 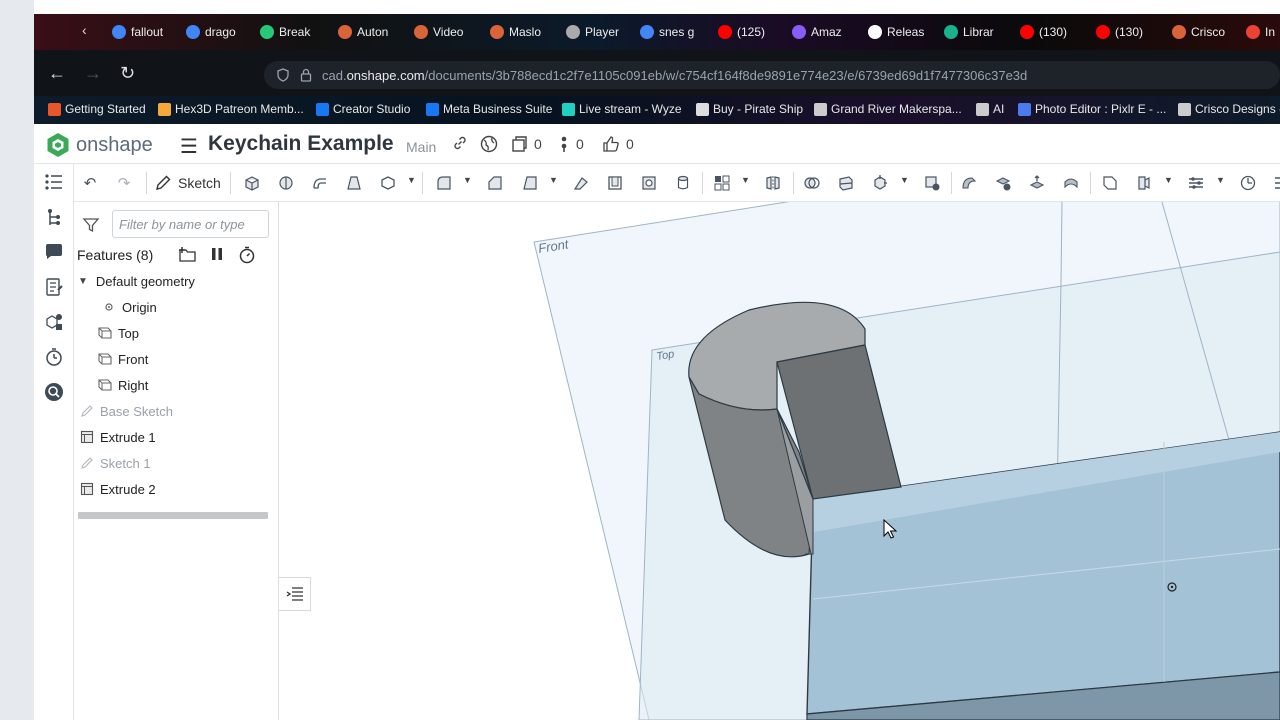 I want to click on redo-icon: ↷, so click(x=124, y=183).